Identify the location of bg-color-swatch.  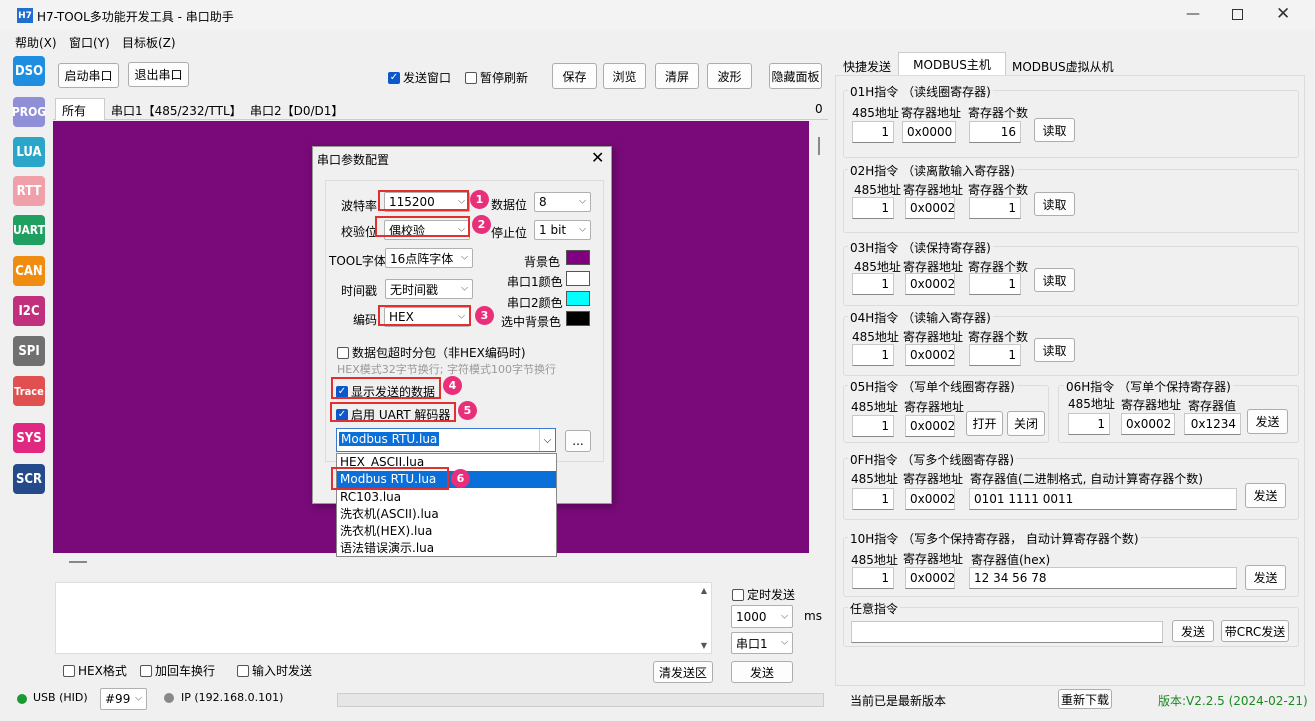
(578, 257).